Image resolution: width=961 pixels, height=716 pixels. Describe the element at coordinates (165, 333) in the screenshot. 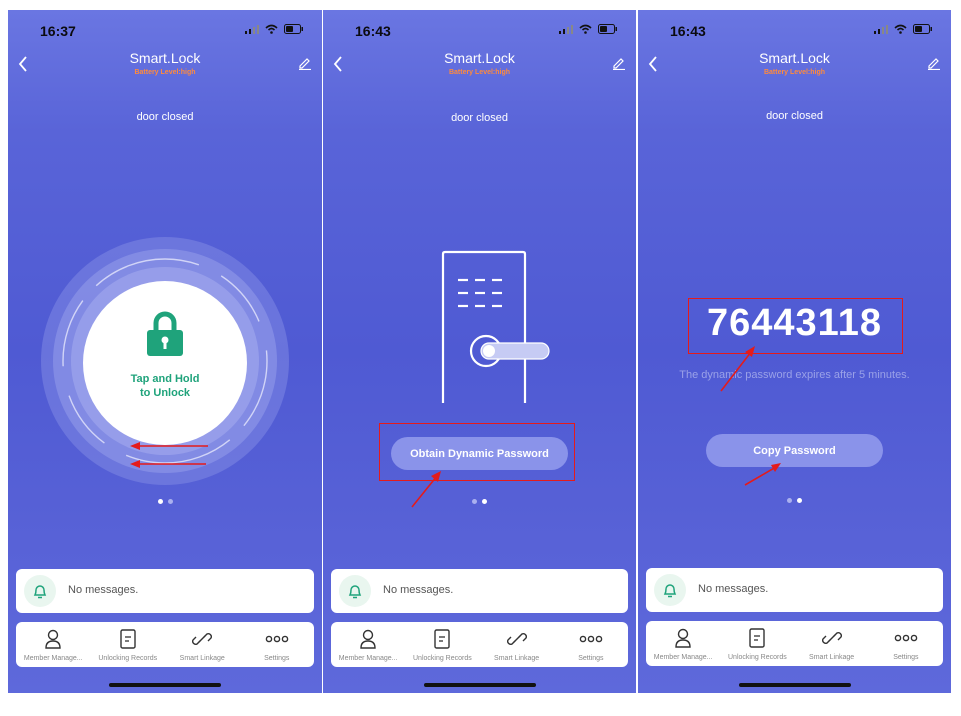

I see `padlock-icon` at that location.